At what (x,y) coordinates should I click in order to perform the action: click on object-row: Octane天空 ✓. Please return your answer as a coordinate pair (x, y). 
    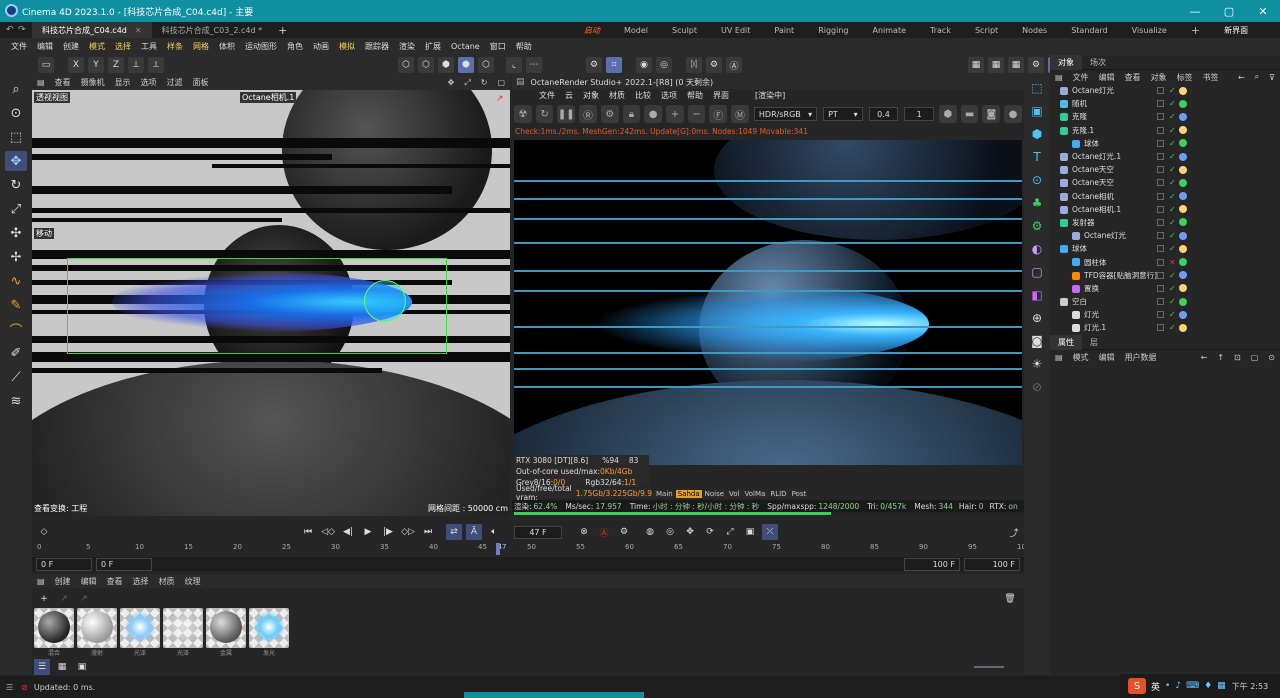
    Looking at the image, I should click on (1165, 169).